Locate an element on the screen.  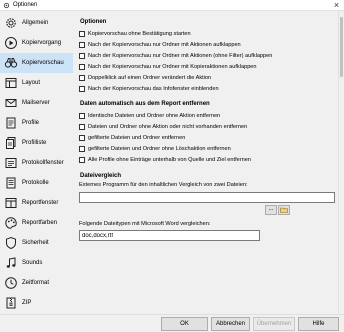
sidebar-item-kopiervorgang: Kopiervorgang is located at coordinates (36, 43).